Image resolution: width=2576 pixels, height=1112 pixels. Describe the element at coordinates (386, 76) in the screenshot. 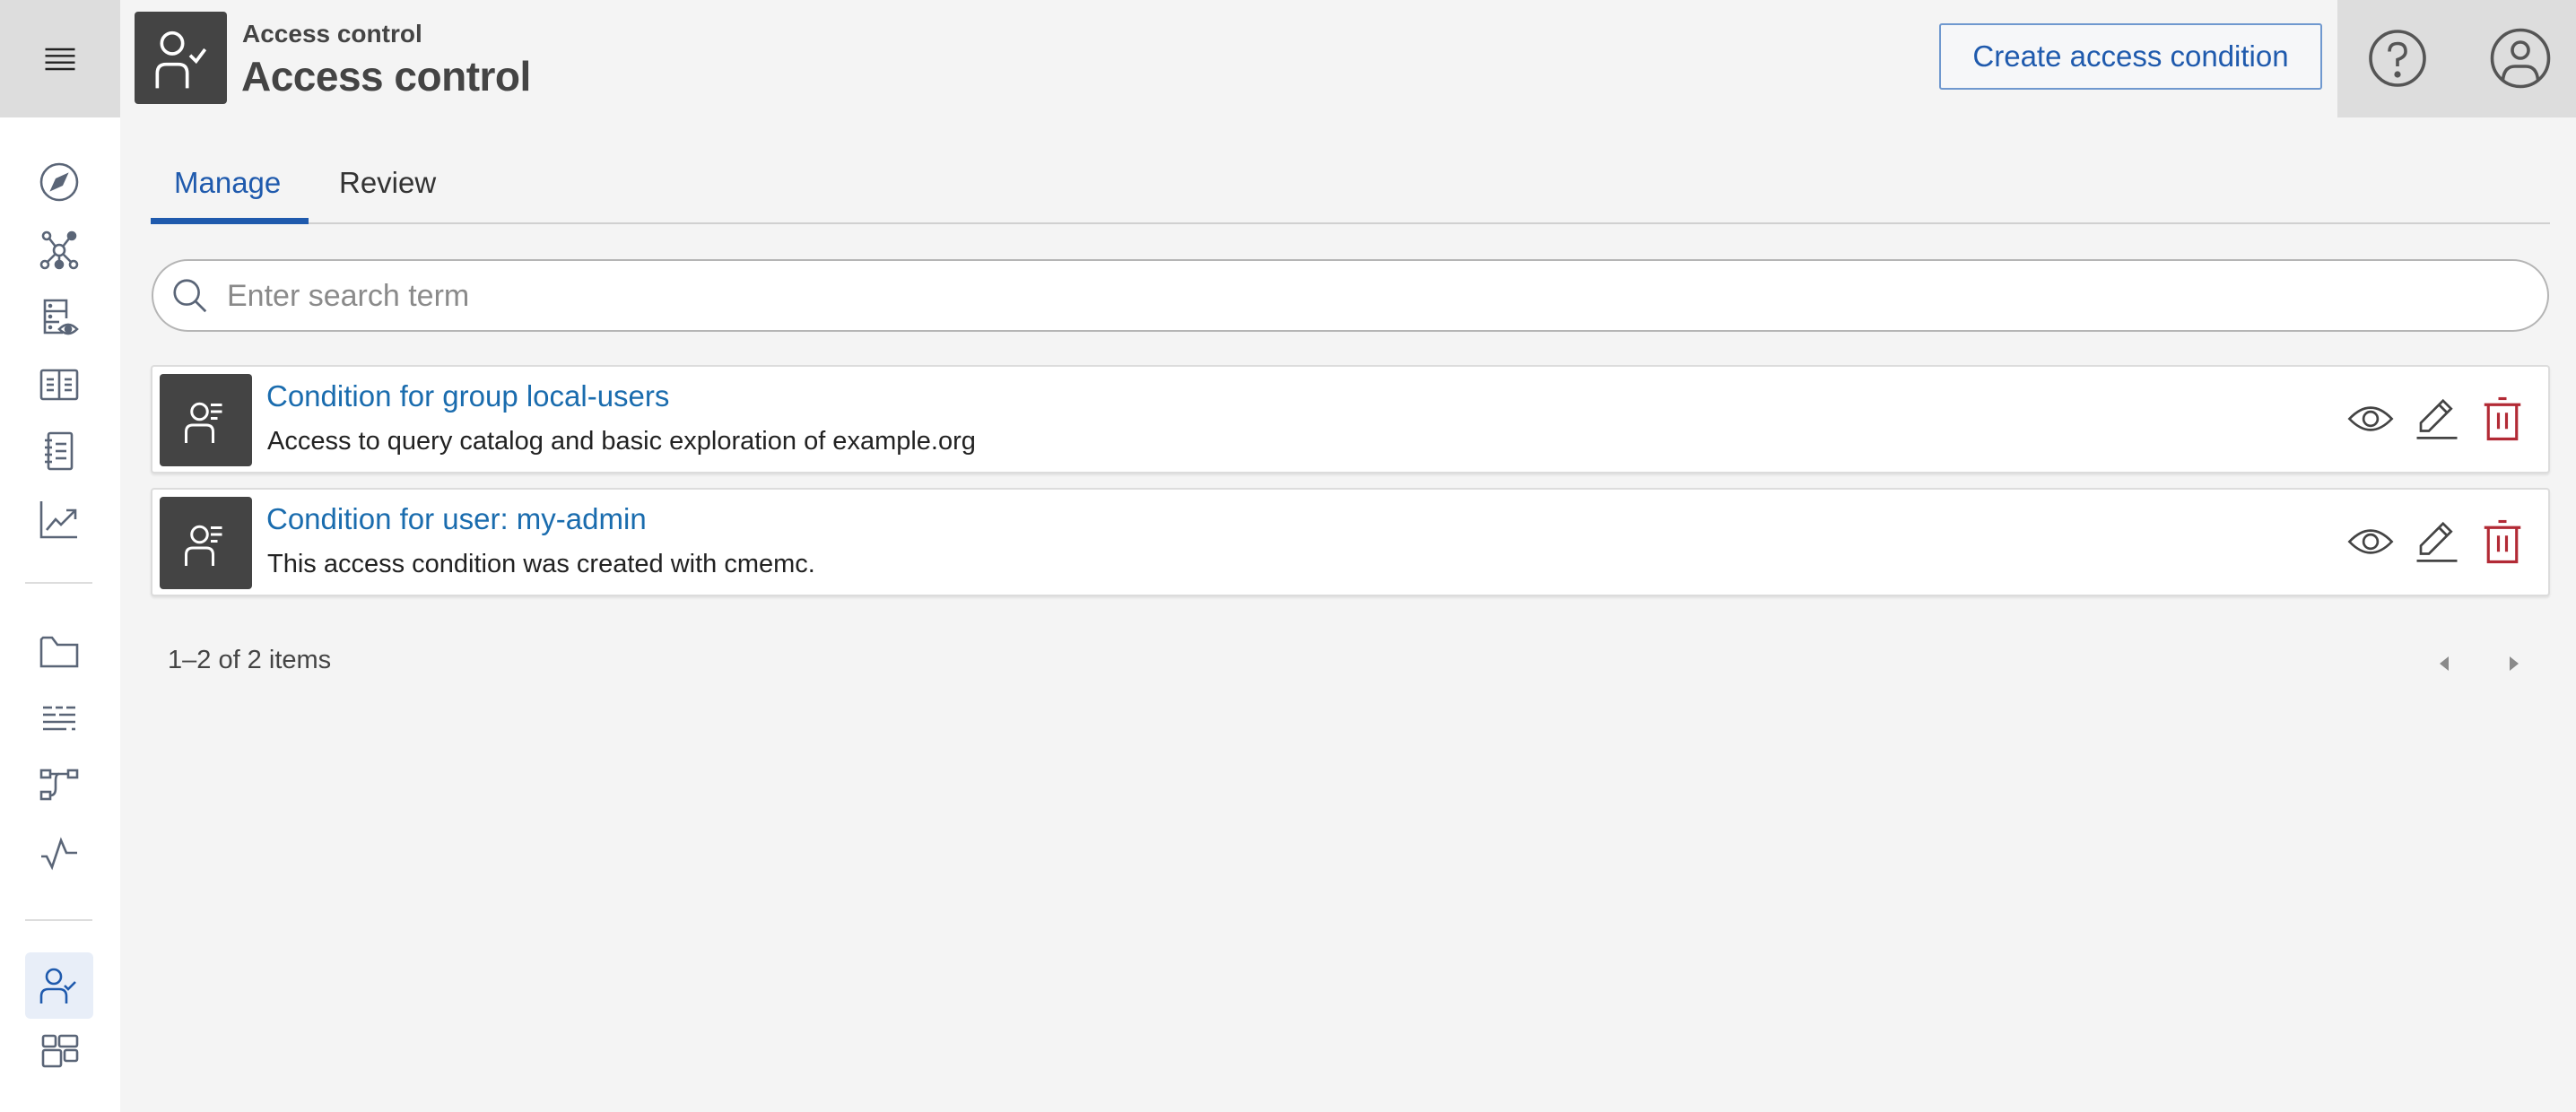

I see `page-title: Access control` at that location.